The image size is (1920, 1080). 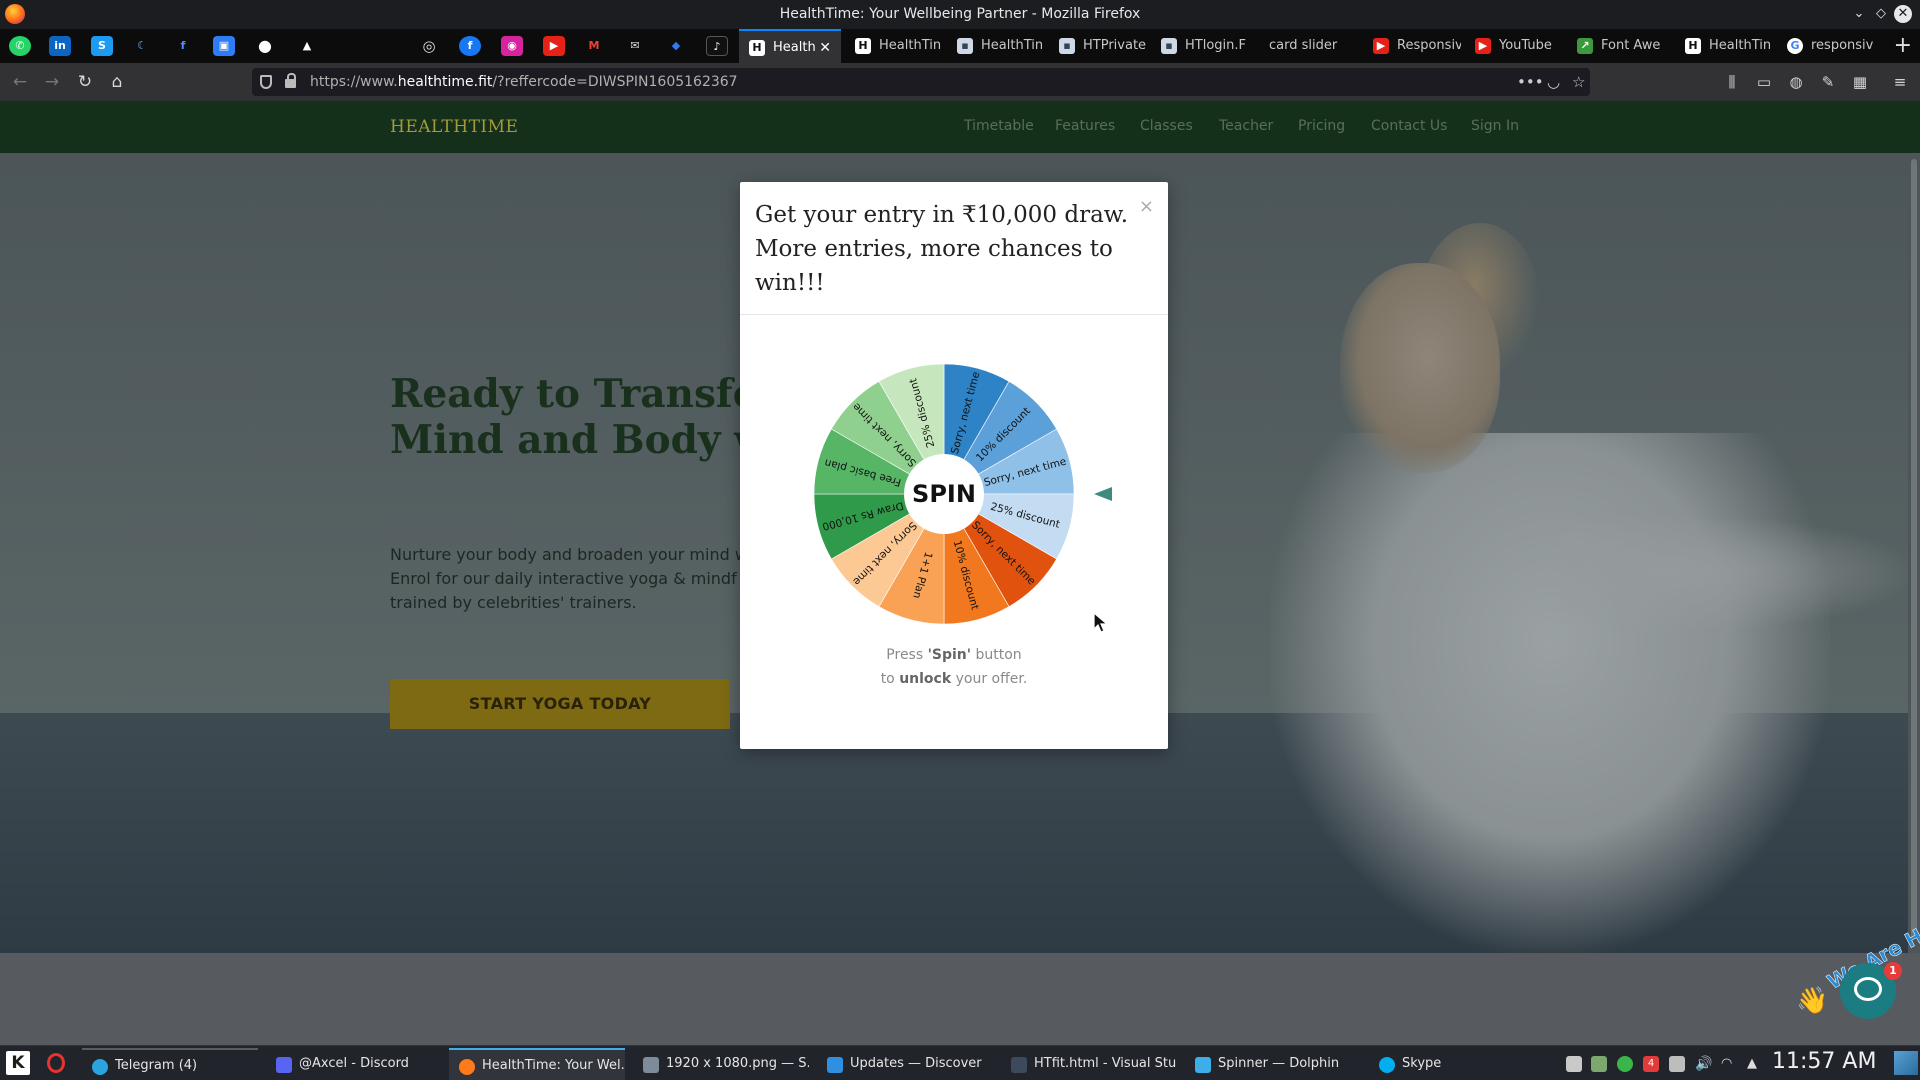 I want to click on tray-app-icon, so click(x=1599, y=1064).